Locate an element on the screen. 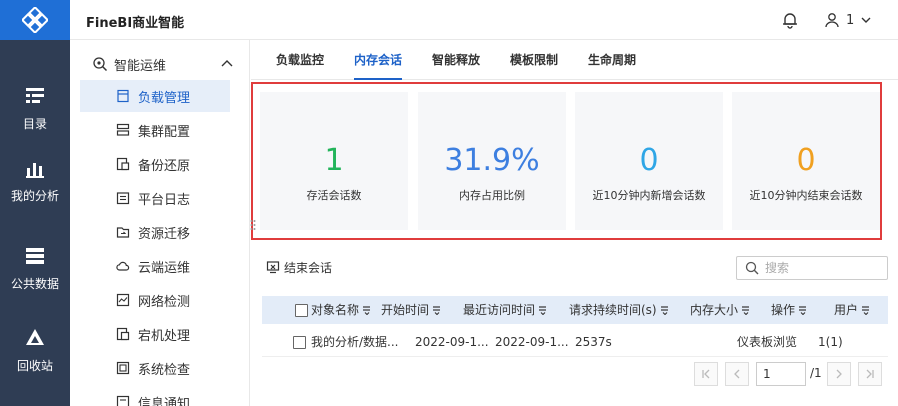 Image resolution: width=898 pixels, height=406 pixels. column-header-operation: 操作 is located at coordinates (789, 310).